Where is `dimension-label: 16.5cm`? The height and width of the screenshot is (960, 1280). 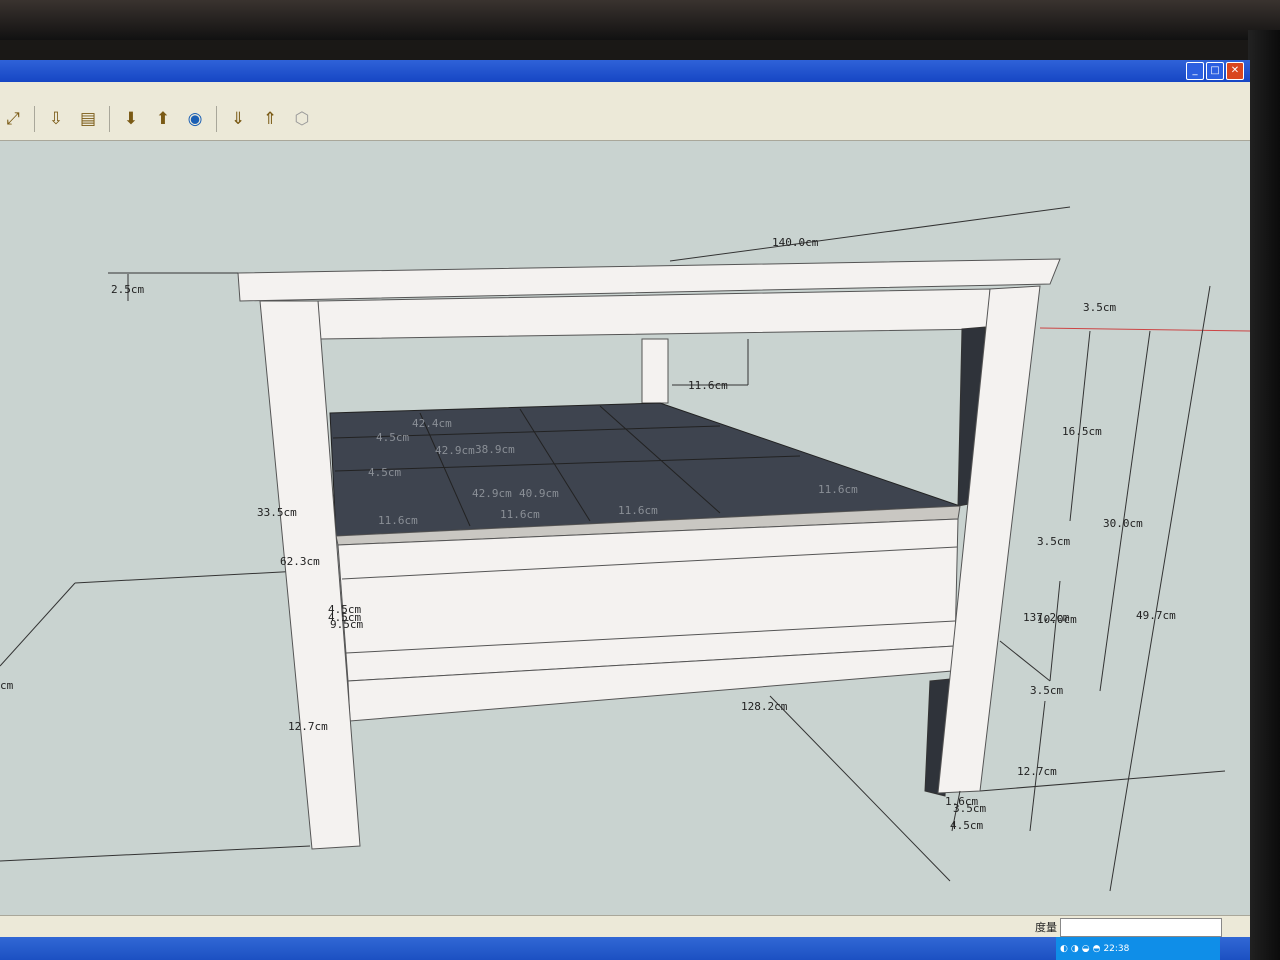
dimension-label: 16.5cm is located at coordinates (1082, 431).